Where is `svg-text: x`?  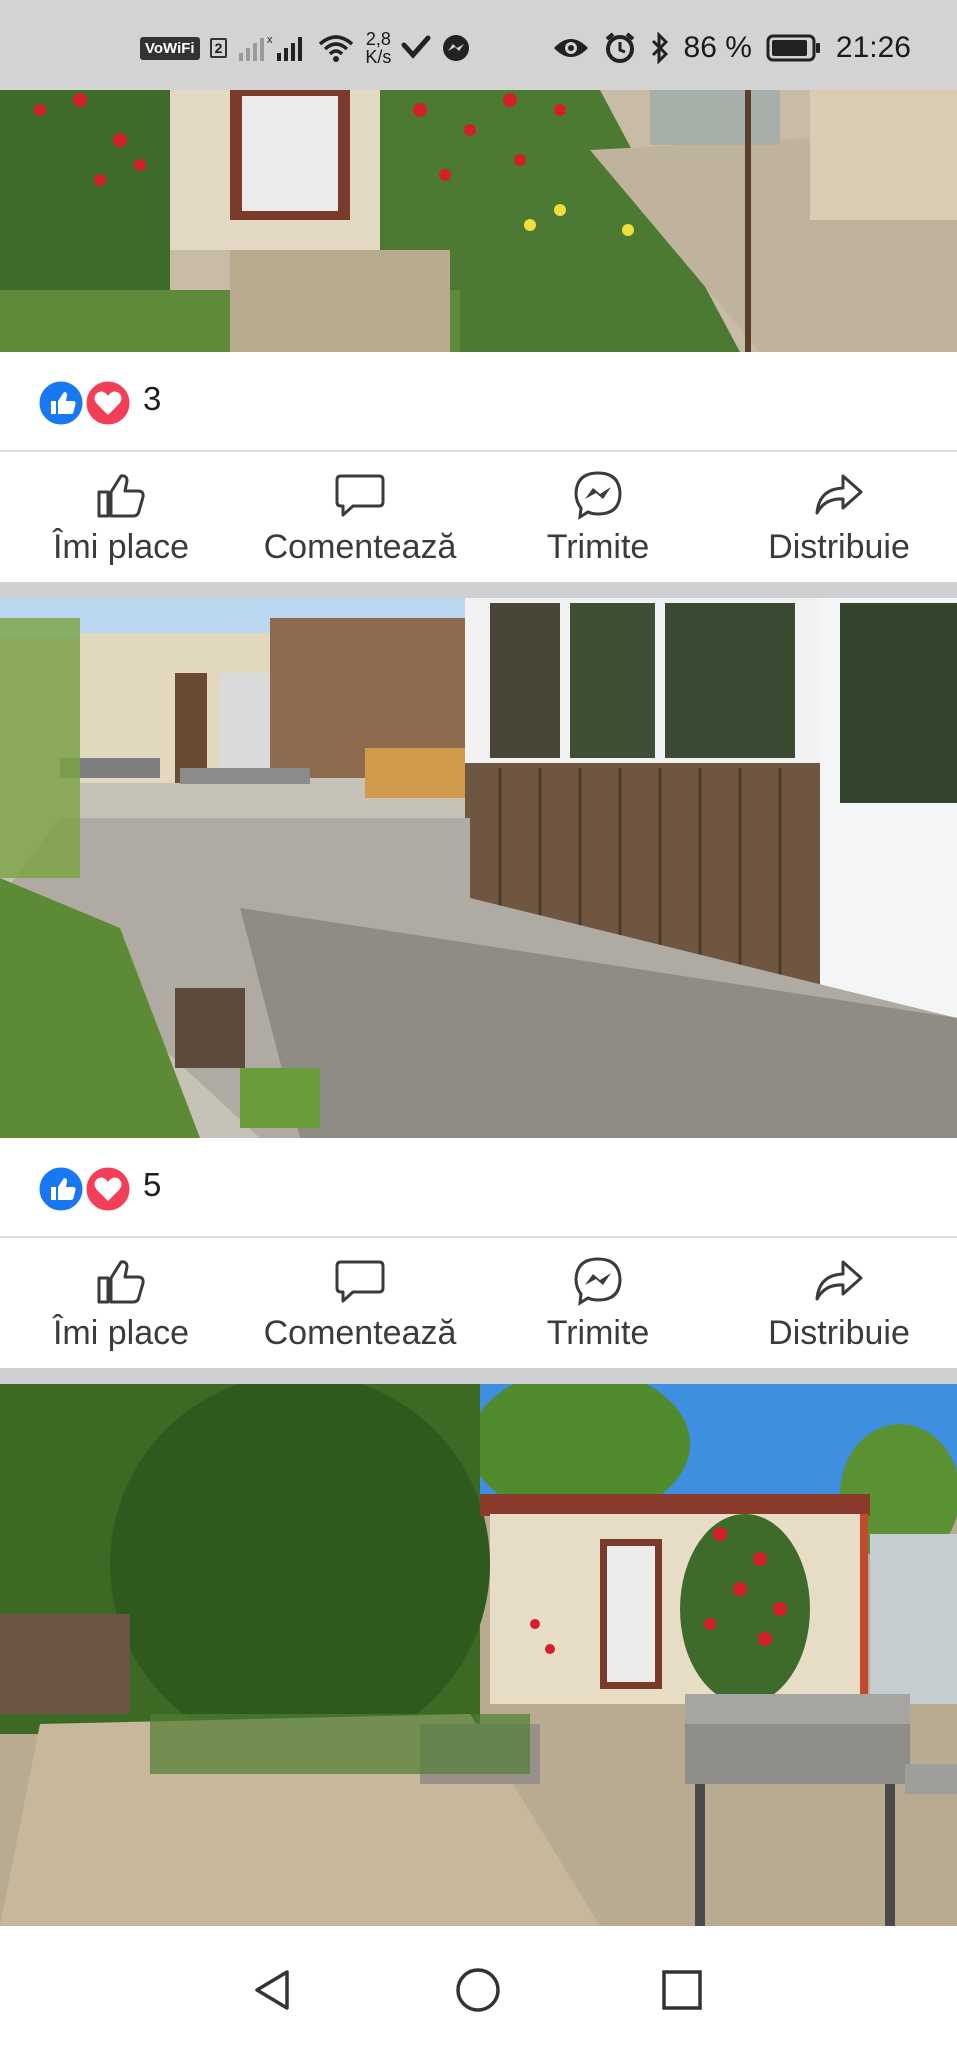 svg-text: x is located at coordinates (270, 40).